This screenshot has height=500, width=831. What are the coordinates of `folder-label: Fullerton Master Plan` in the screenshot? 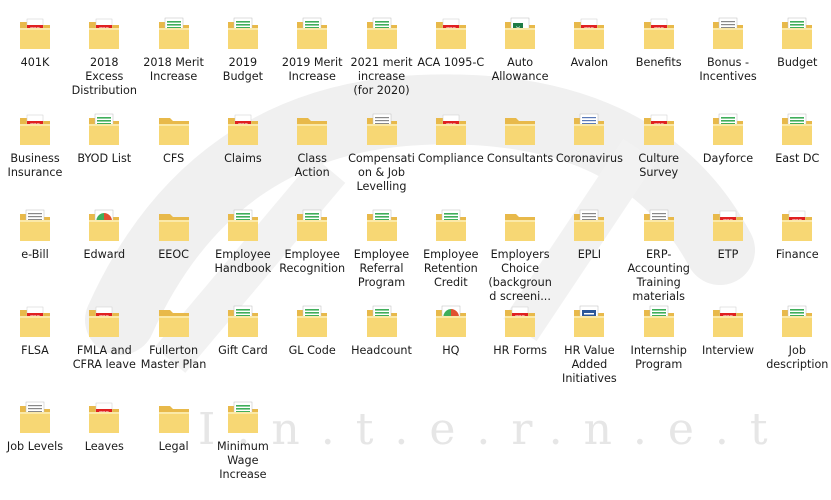 It's located at (173, 357).